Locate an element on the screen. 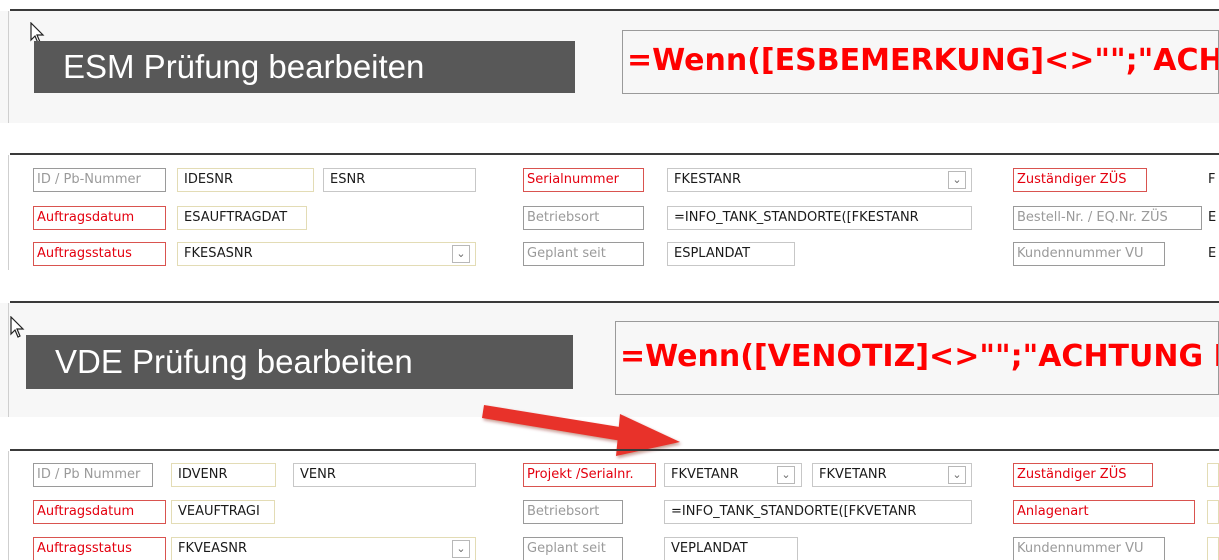 This screenshot has height=560, width=1219. esm-left-edge is located at coordinates (8, 67).